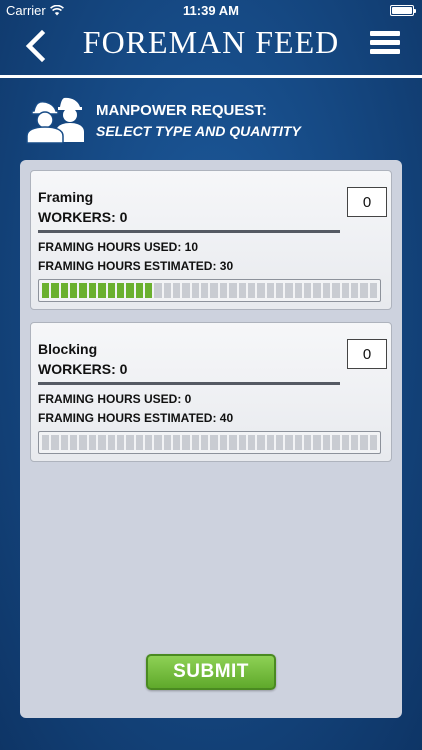 This screenshot has height=750, width=422. Describe the element at coordinates (68, 349) in the screenshot. I see `trade-name: Blocking` at that location.